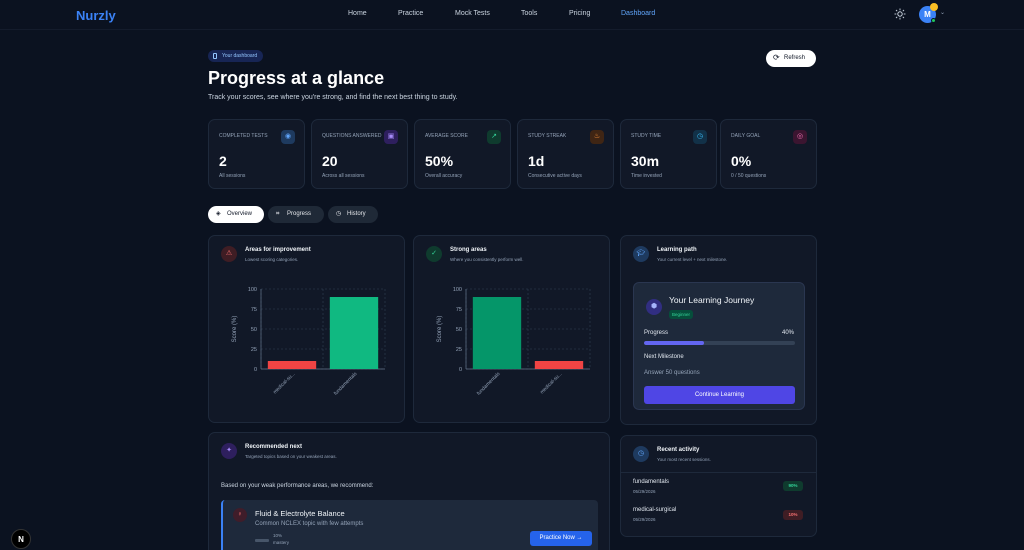 This screenshot has width=1024, height=550. What do you see at coordinates (278, 250) in the screenshot?
I see `areas-improvement-title: Areas for improvement` at bounding box center [278, 250].